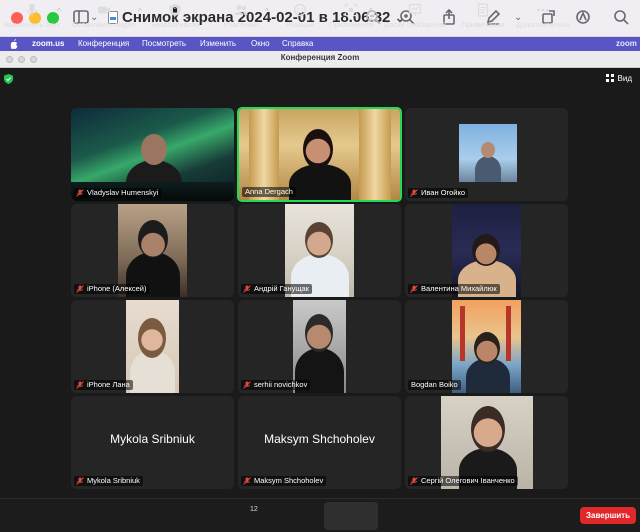 The width and height of the screenshot is (640, 532). Describe the element at coordinates (609, 78) in the screenshot. I see `grid-view-icon` at that location.